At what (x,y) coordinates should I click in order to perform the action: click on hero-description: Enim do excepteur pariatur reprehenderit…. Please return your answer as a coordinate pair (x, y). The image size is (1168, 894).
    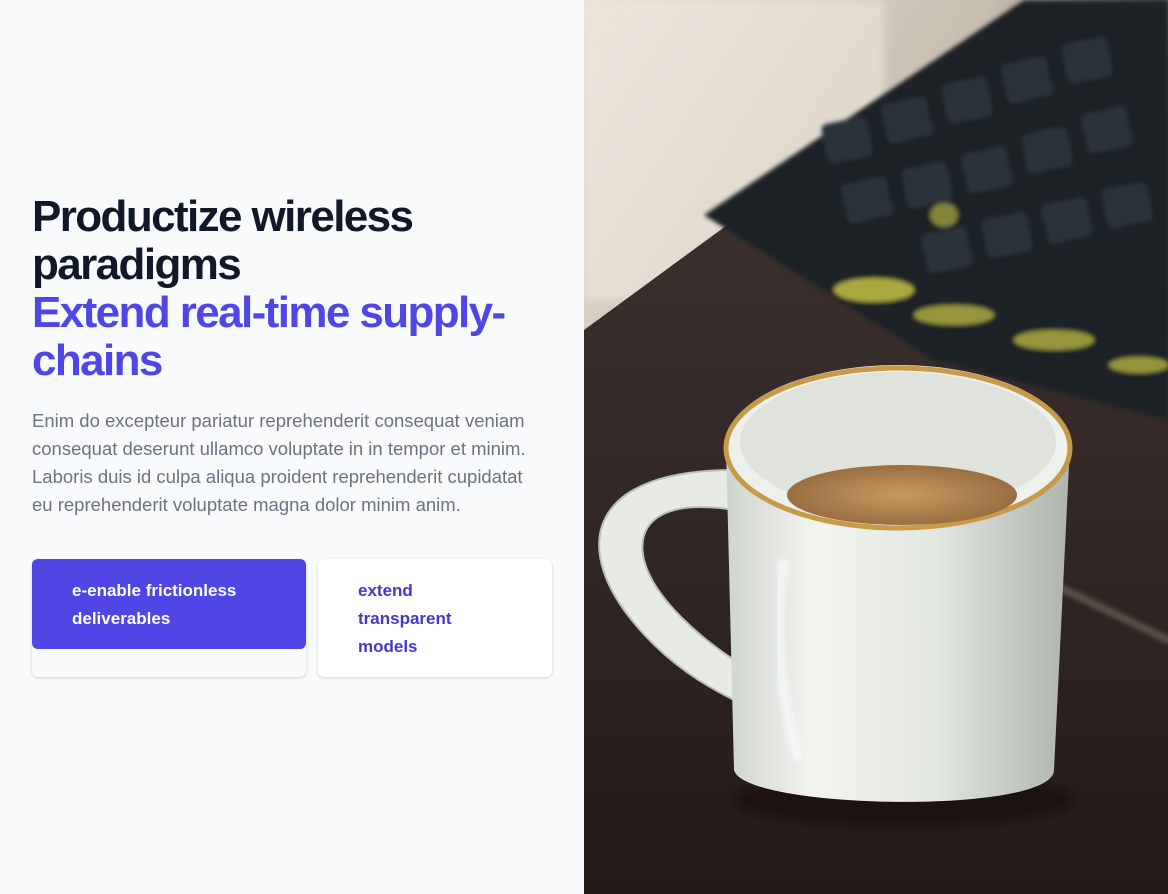
    Looking at the image, I should click on (279, 462).